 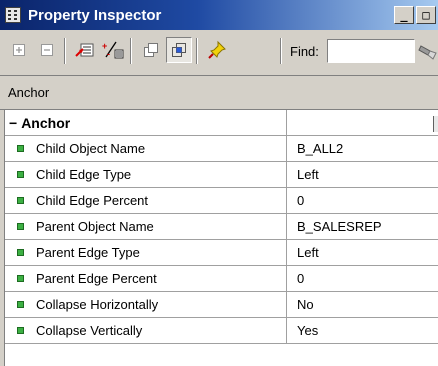 I want to click on property-name: Collapse Vertically, so click(x=89, y=330).